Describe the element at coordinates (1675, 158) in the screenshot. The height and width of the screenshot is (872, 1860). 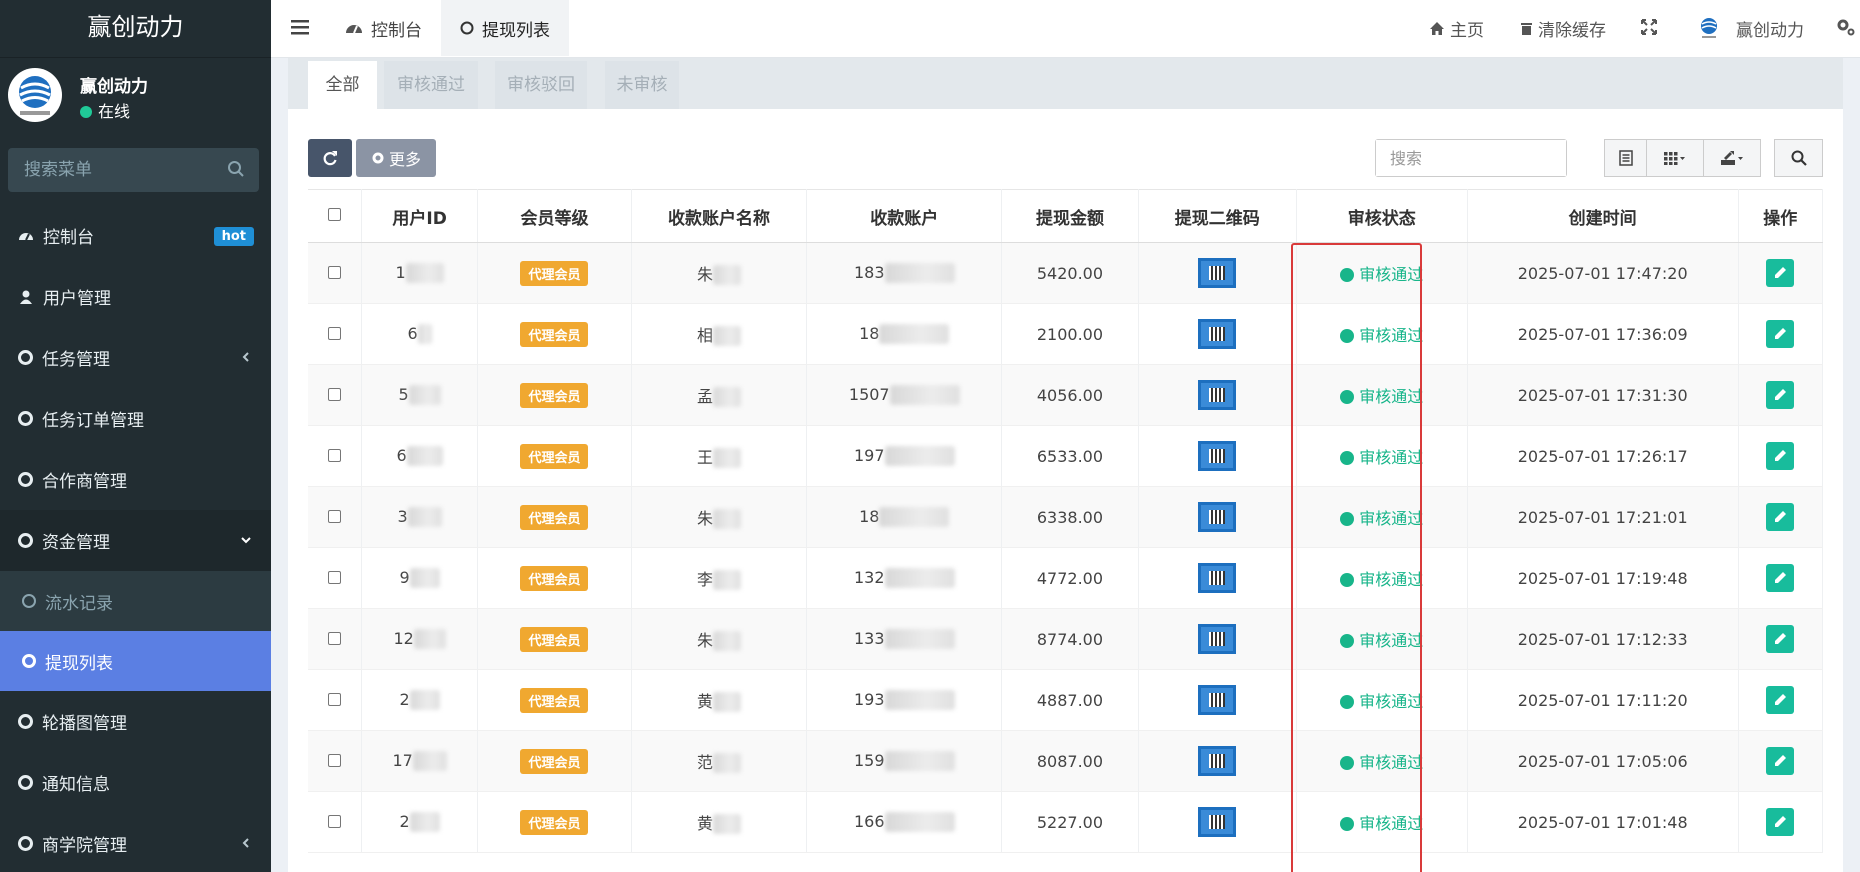
I see `columns-button` at that location.